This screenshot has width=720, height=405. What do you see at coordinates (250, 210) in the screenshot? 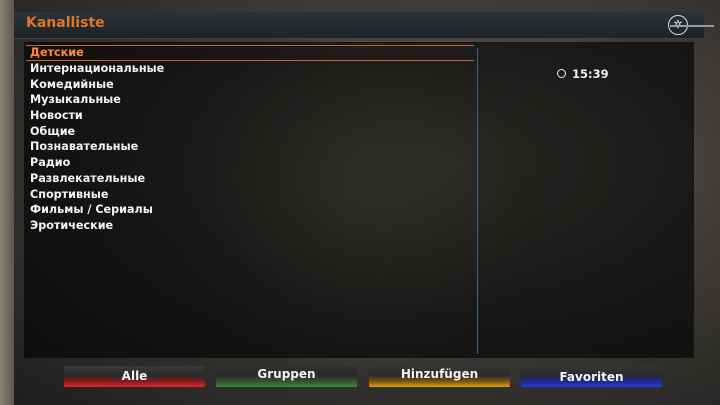
I see `group-item: Фильмы / Сериалы` at bounding box center [250, 210].